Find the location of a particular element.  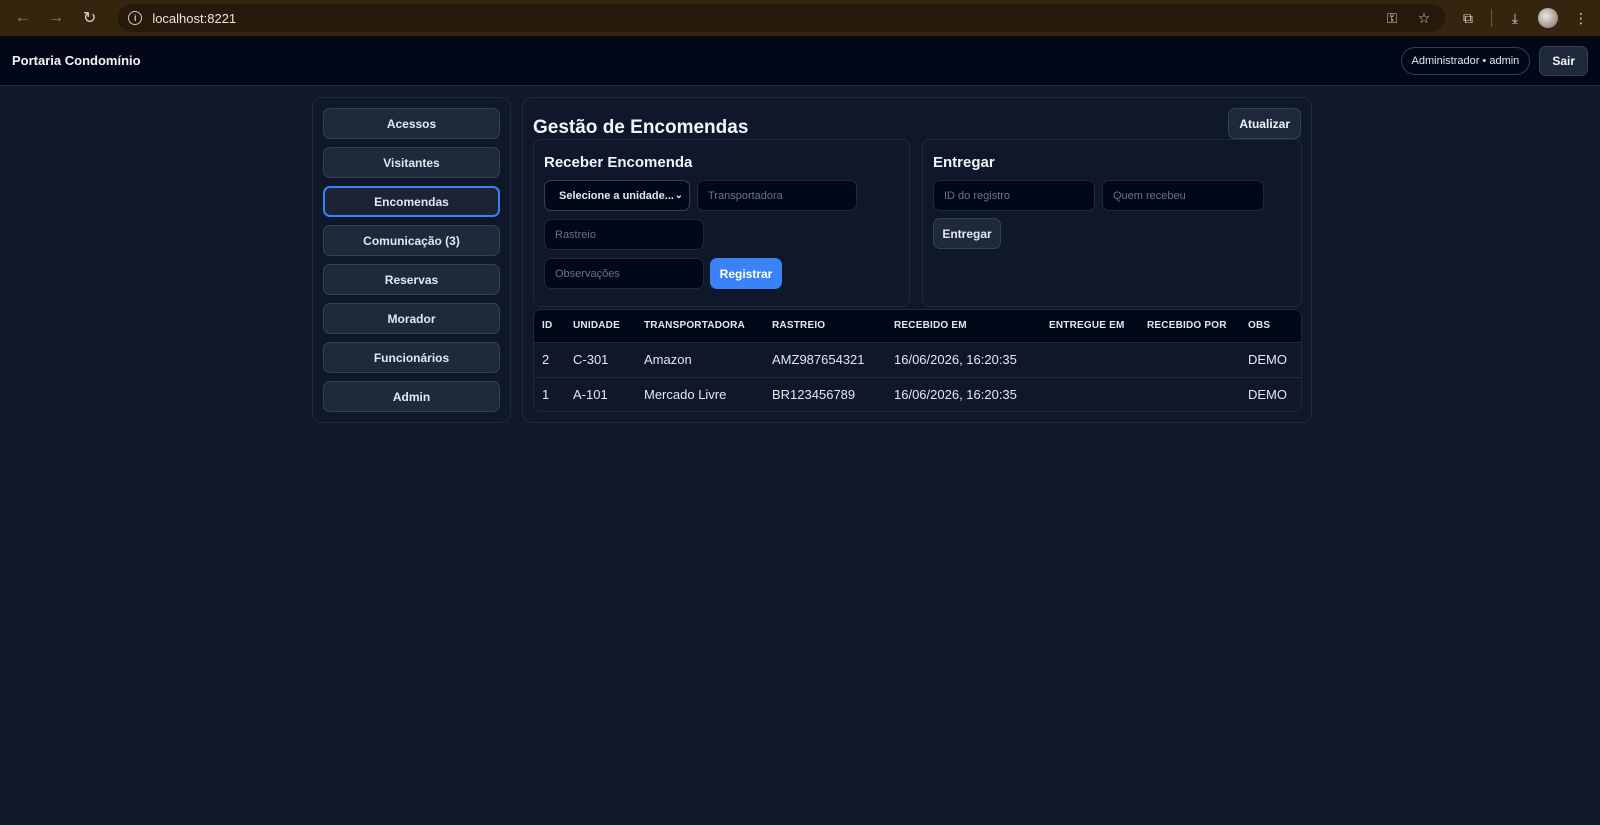

deliver-card-title: Entregar is located at coordinates (964, 162).